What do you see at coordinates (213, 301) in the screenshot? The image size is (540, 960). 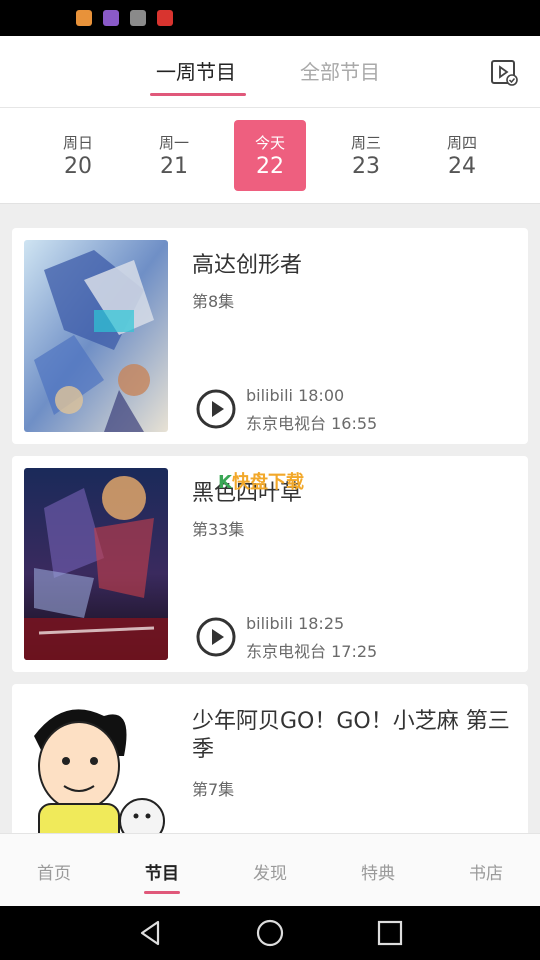 I see `episode-label: 第8集` at bounding box center [213, 301].